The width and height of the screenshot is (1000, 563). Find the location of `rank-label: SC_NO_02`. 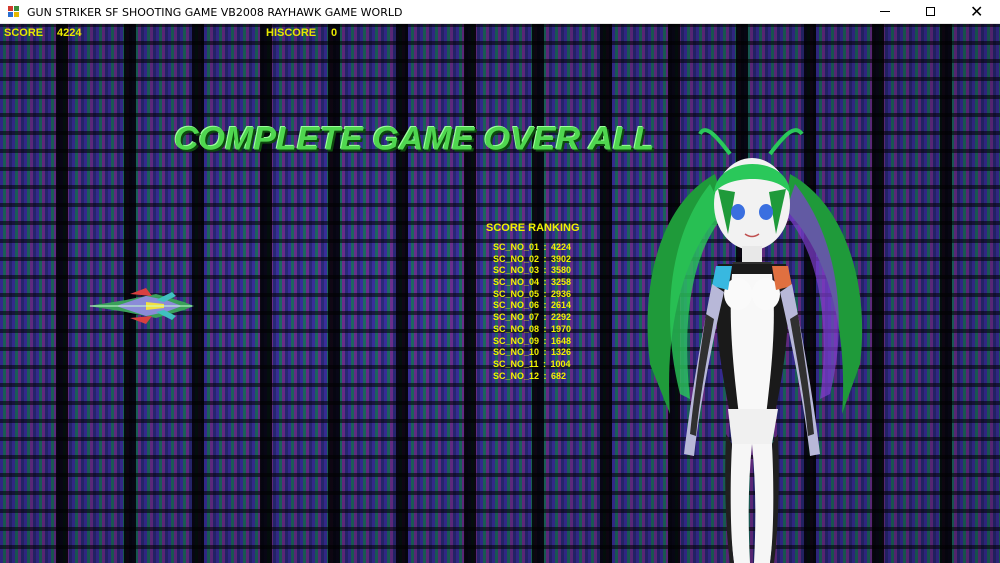

rank-label: SC_NO_02 is located at coordinates (516, 258).